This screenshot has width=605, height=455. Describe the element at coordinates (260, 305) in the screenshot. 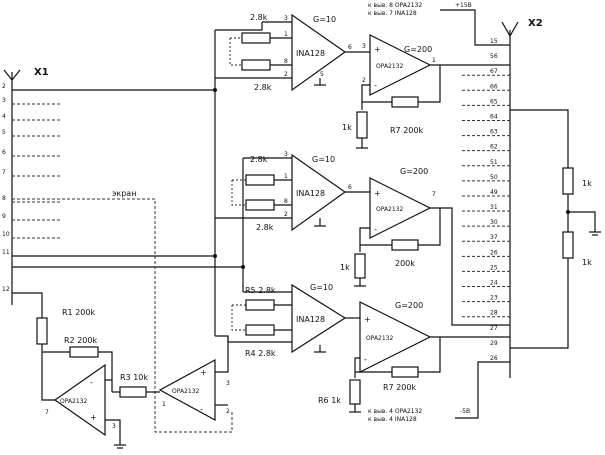

I see `resistor-ina3-rg1` at that location.